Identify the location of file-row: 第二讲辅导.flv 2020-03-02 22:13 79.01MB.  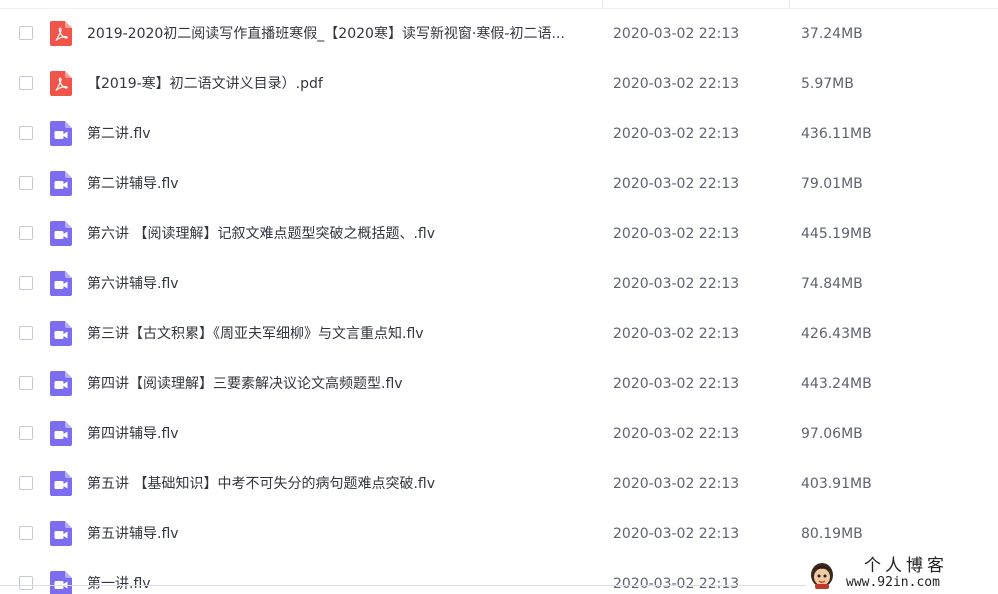
(499, 184).